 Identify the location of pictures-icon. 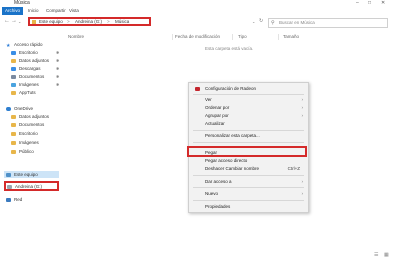
(13, 84).